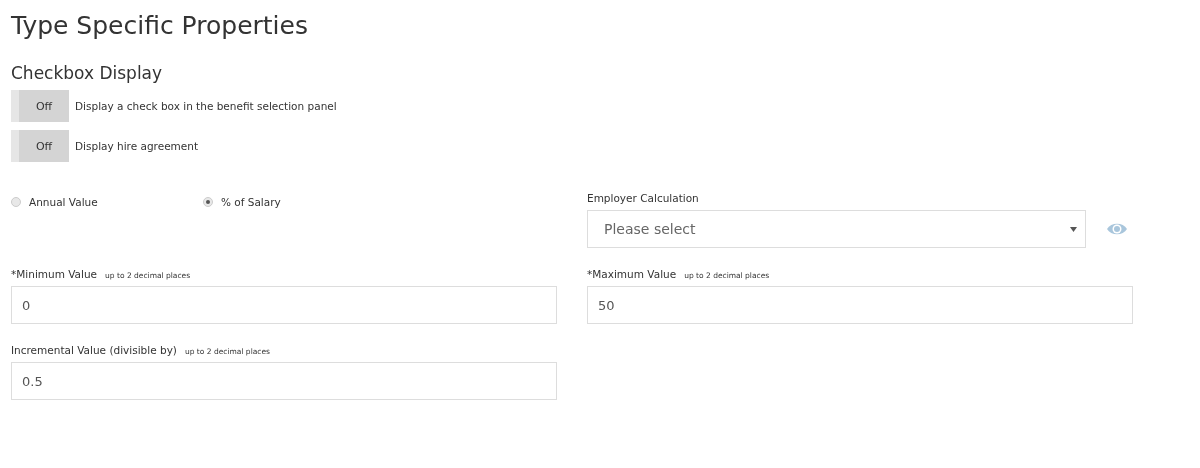  I want to click on toggle-label: Display hire agreement, so click(137, 146).